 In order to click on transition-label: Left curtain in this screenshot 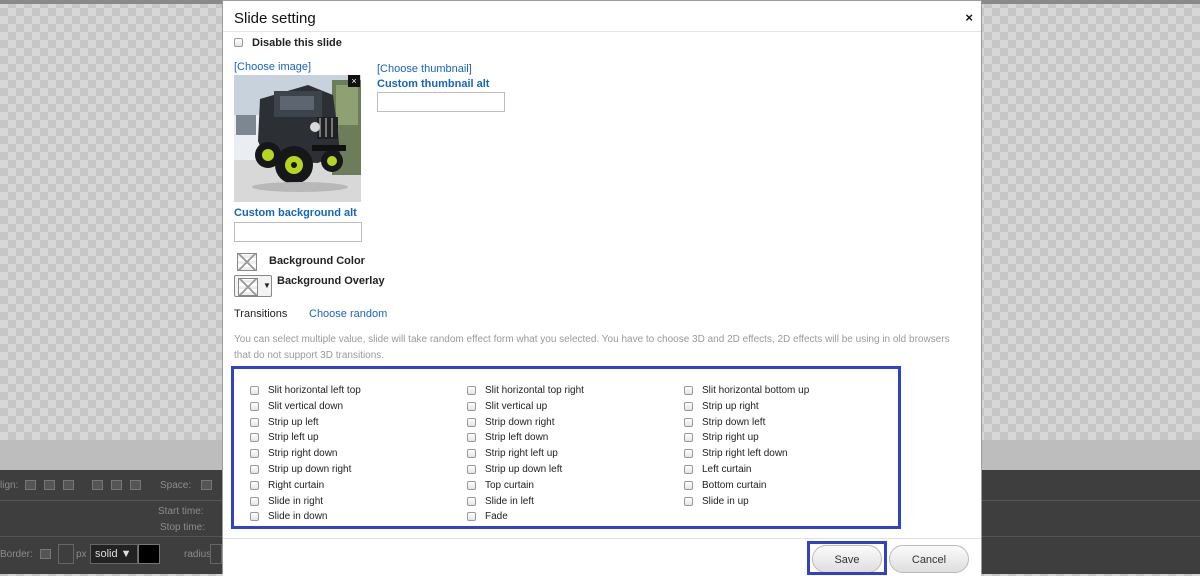, I will do `click(727, 469)`.